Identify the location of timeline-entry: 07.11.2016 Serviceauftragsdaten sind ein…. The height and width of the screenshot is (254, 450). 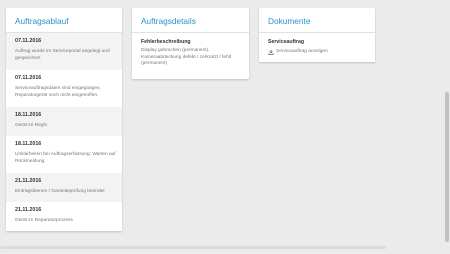
(64, 88).